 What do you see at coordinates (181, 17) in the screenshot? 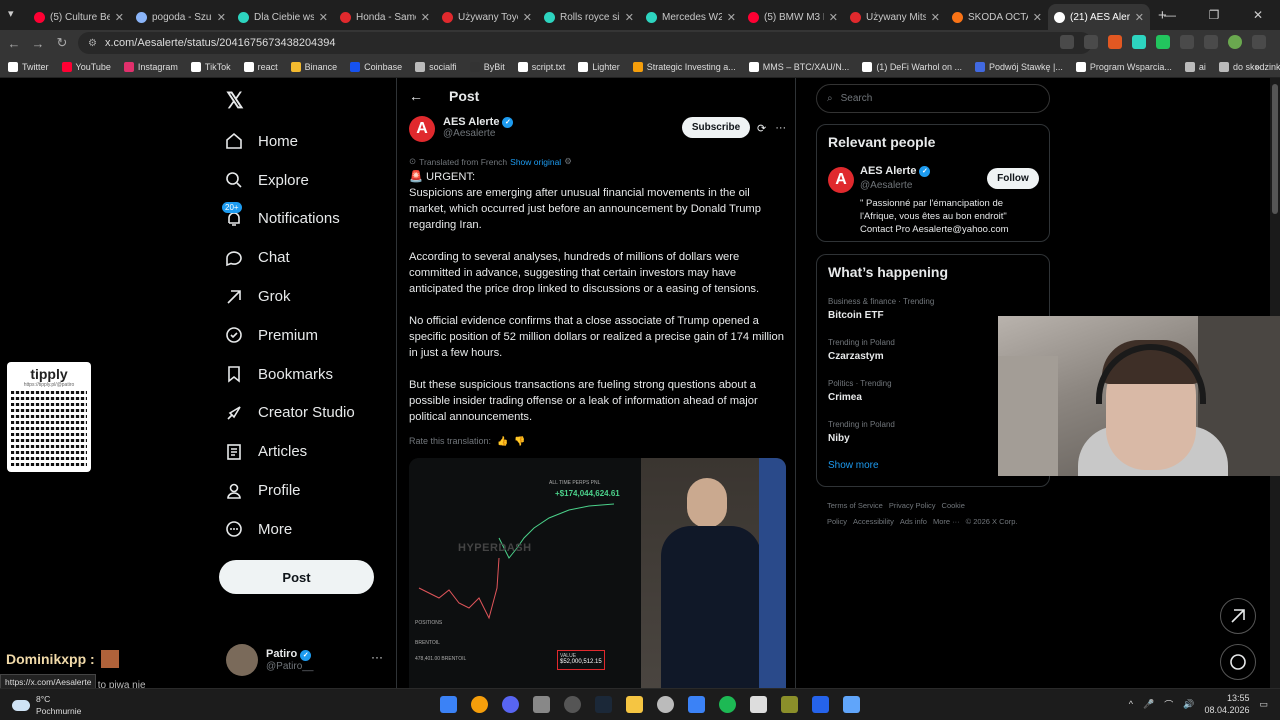
I see `browser-tab: pogoda - Szuk ✕` at bounding box center [181, 17].